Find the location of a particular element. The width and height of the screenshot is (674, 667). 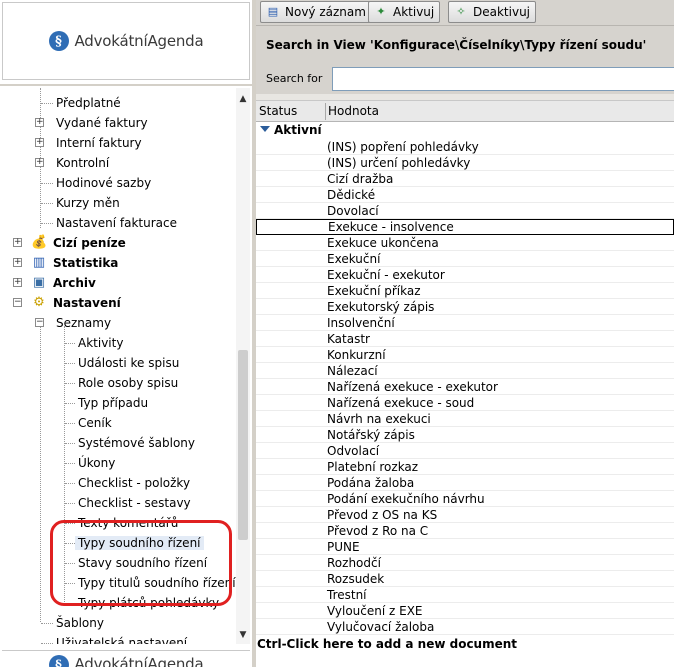

tree-item-statistika: Statistika is located at coordinates (85, 263).